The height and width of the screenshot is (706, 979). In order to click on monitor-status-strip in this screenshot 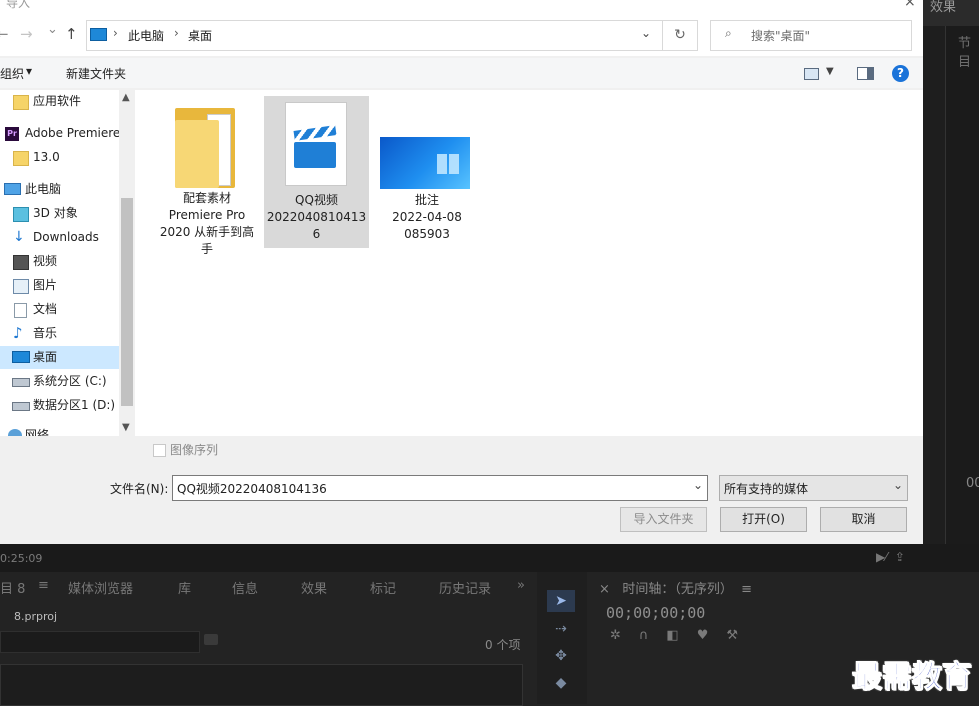, I will do `click(489, 558)`.